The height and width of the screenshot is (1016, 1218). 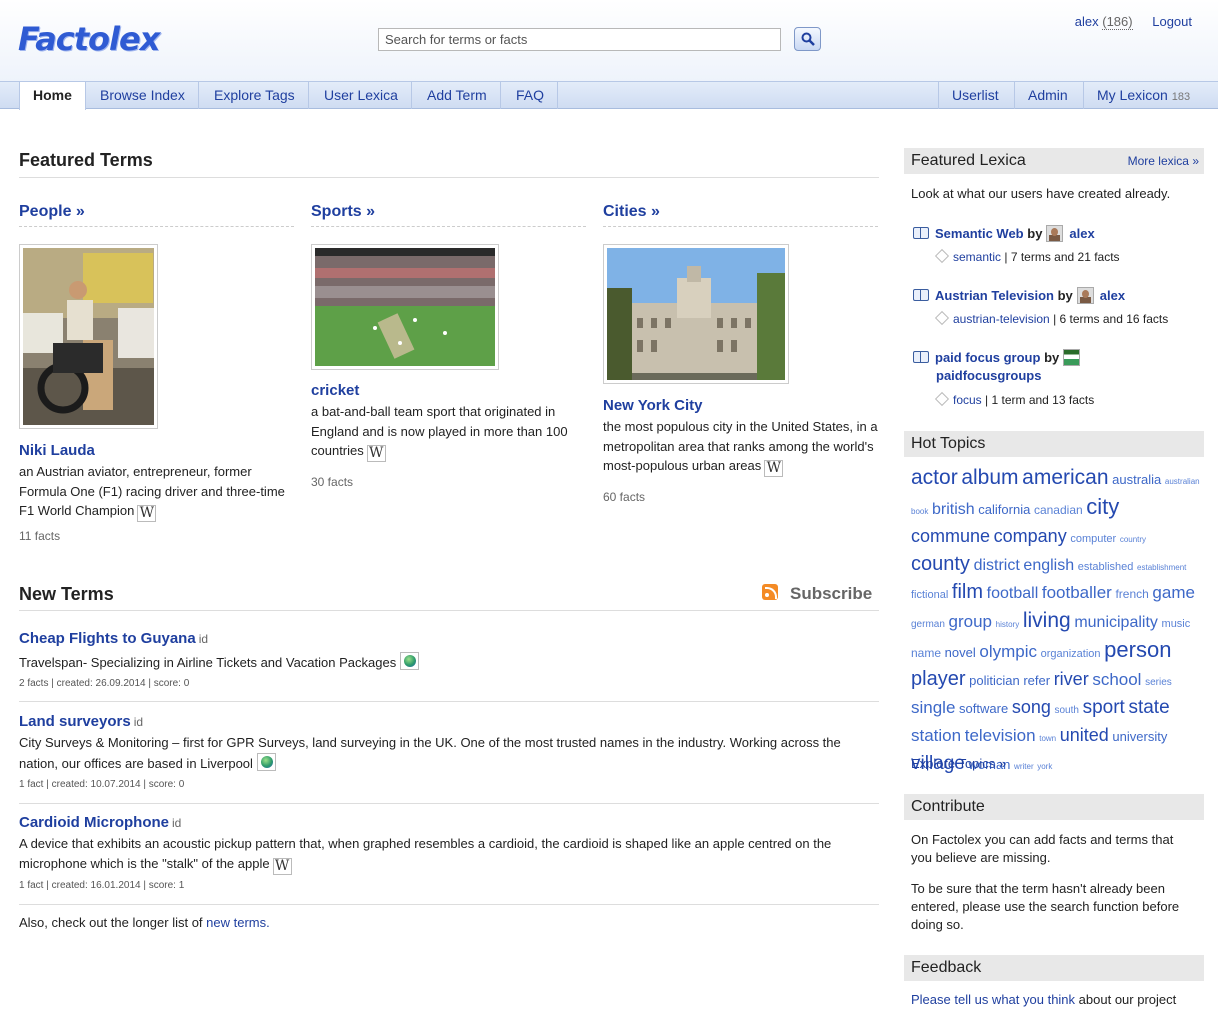 I want to click on topic-tag-film: film, so click(x=967, y=592).